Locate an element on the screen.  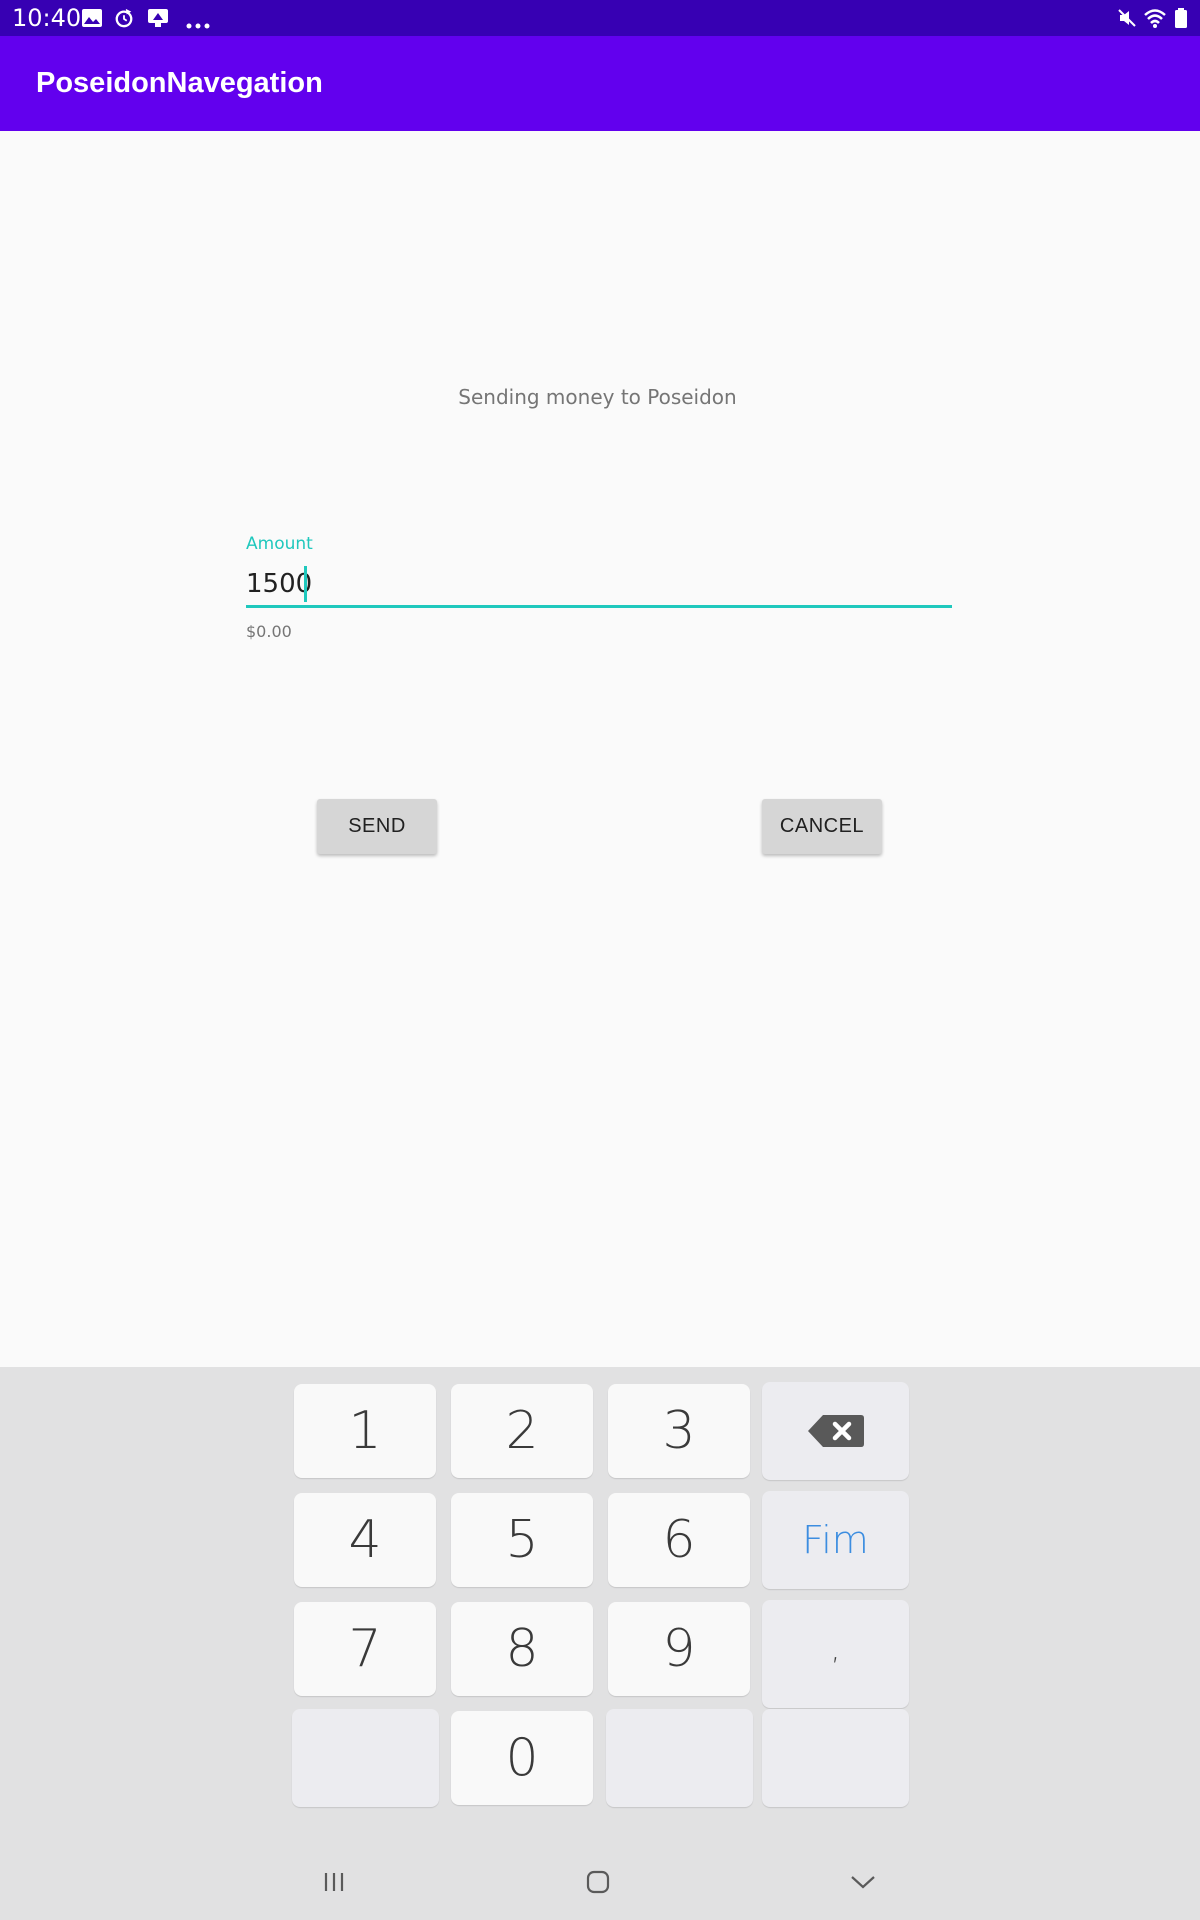
status-time: 10:40 is located at coordinates (47, 18).